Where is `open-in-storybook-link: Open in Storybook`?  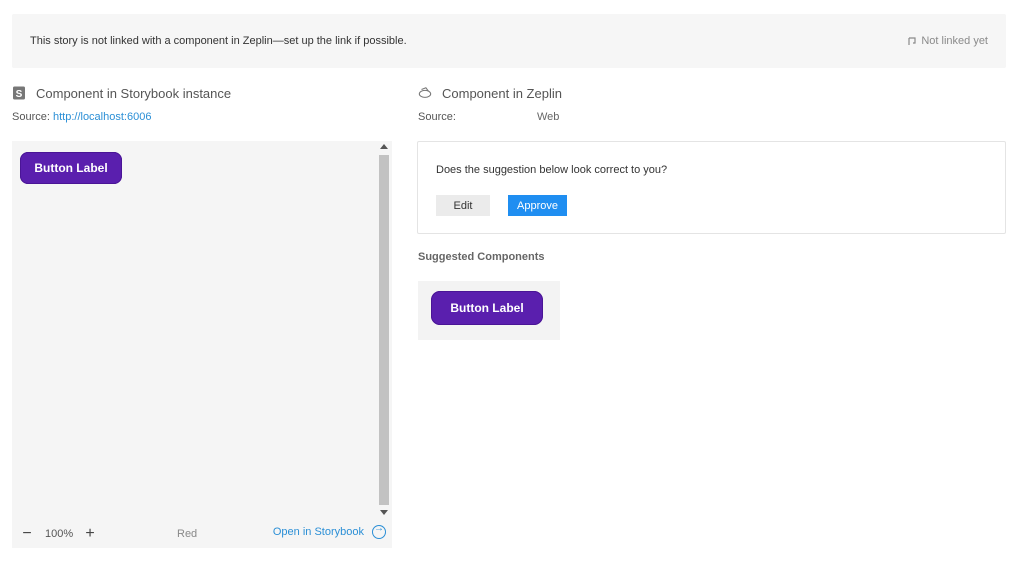 open-in-storybook-link: Open in Storybook is located at coordinates (329, 531).